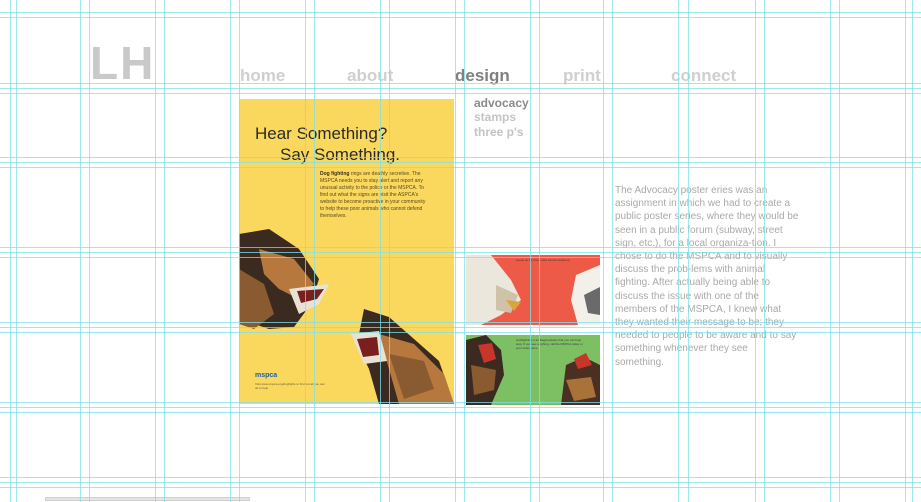 The height and width of the screenshot is (502, 921). Describe the element at coordinates (499, 132) in the screenshot. I see `subnav-three-ps: three p's` at that location.